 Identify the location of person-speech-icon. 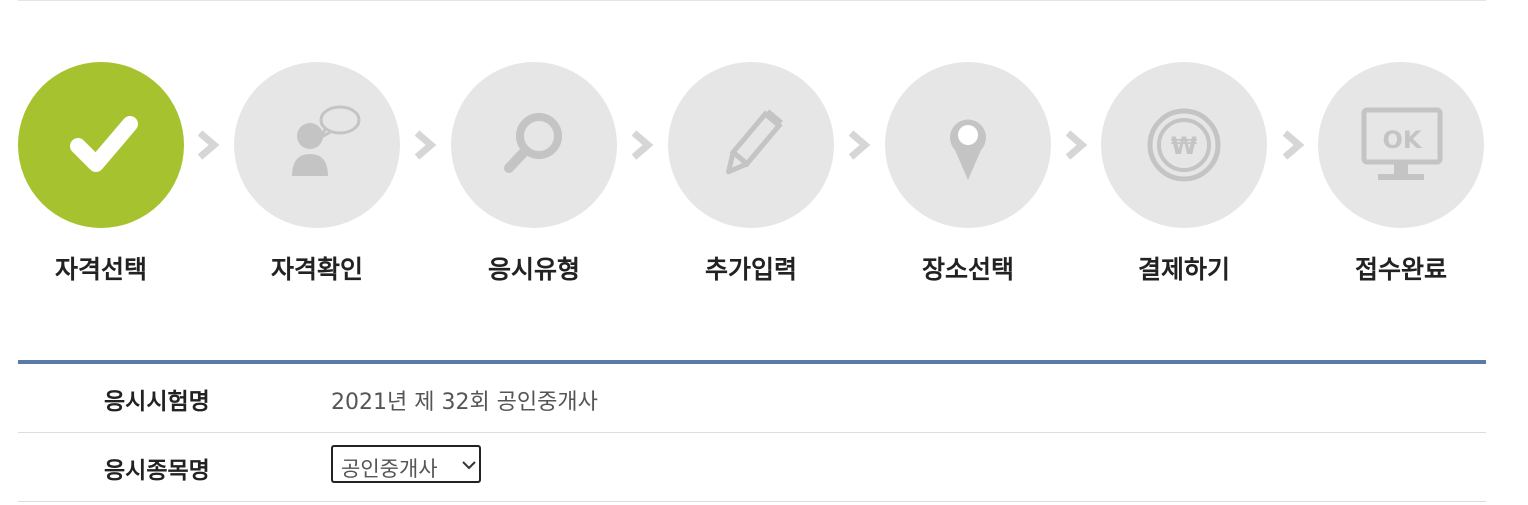
(326, 140).